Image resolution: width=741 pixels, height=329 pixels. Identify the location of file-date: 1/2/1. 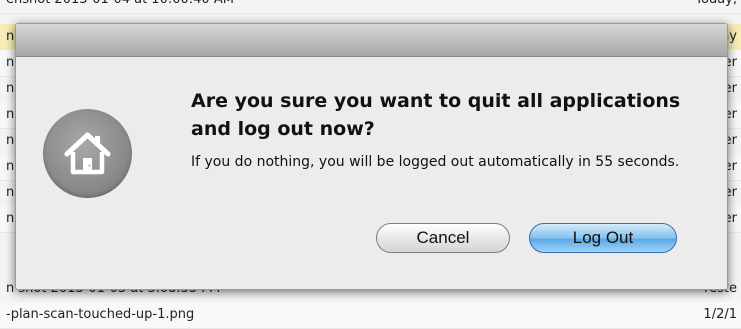
(720, 314).